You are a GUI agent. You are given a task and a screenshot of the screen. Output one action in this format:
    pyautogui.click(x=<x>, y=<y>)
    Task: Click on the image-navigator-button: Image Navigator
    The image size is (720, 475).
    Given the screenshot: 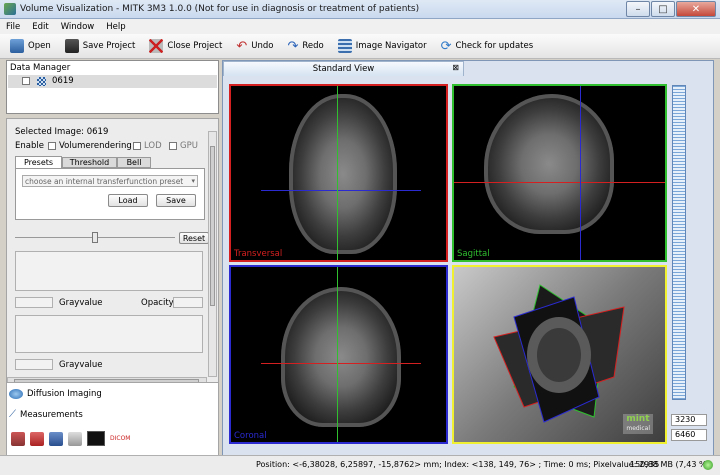 What is the action you would take?
    pyautogui.click(x=382, y=46)
    